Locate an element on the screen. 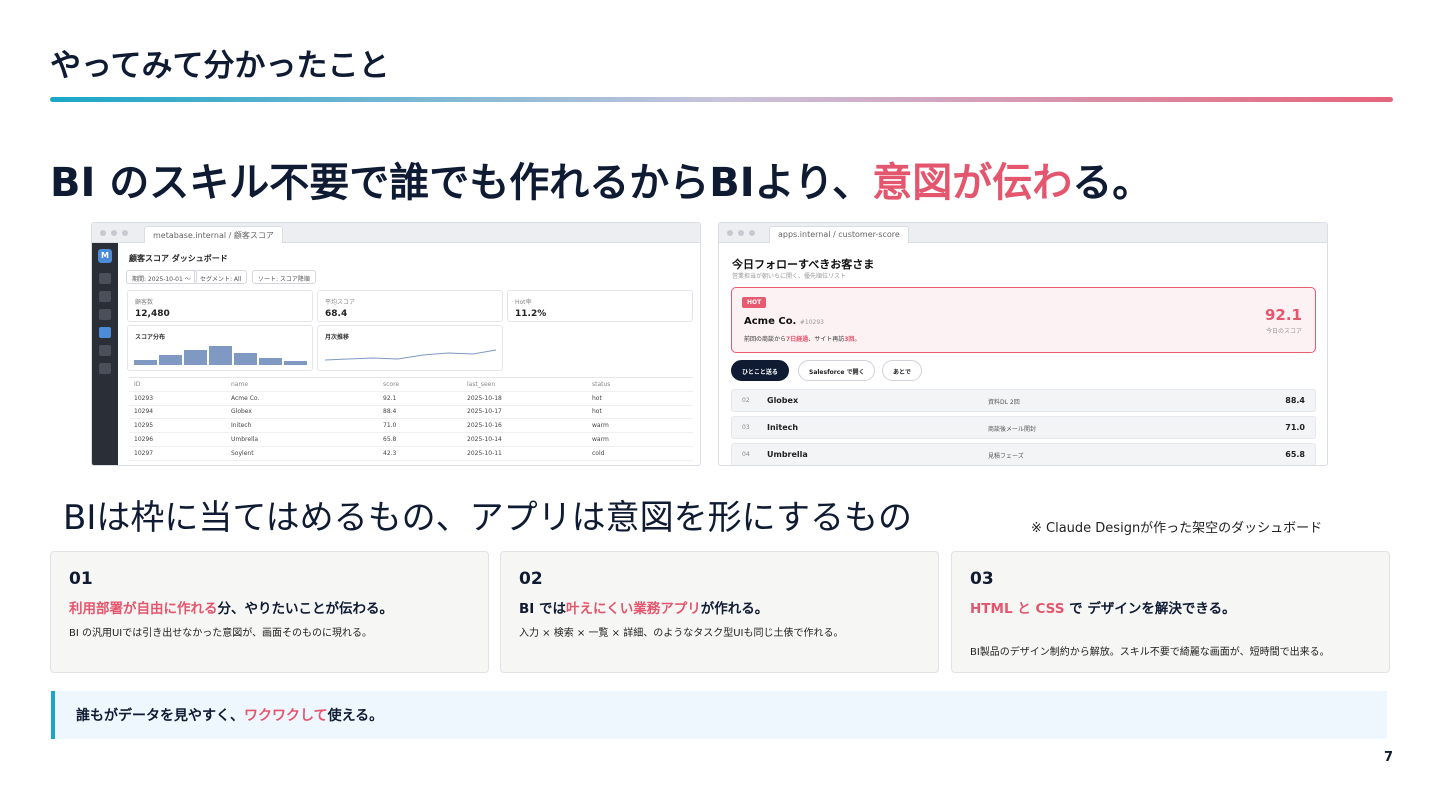 The height and width of the screenshot is (810, 1440). table-cell: Soylent is located at coordinates (242, 453).